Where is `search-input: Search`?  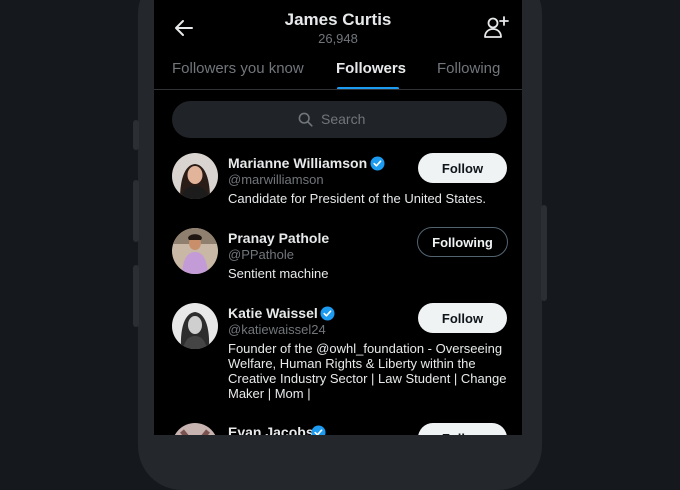
search-input: Search is located at coordinates (339, 119).